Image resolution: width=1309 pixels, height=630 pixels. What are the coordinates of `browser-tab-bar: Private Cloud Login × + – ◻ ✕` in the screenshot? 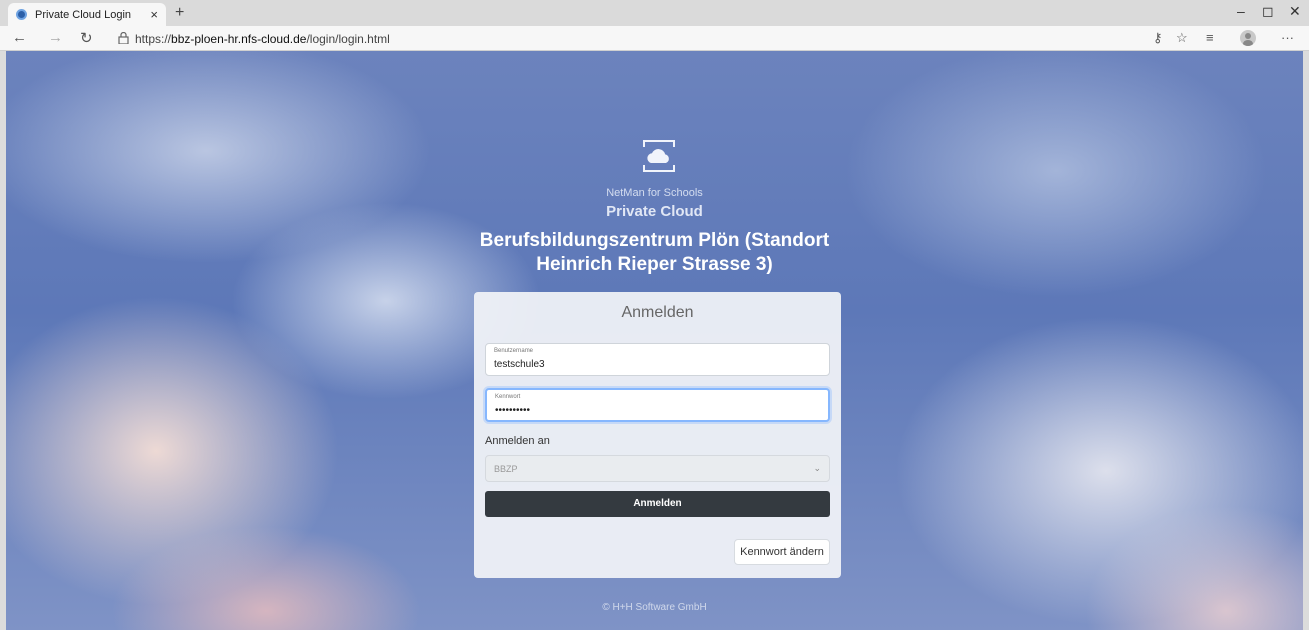 It's located at (654, 13).